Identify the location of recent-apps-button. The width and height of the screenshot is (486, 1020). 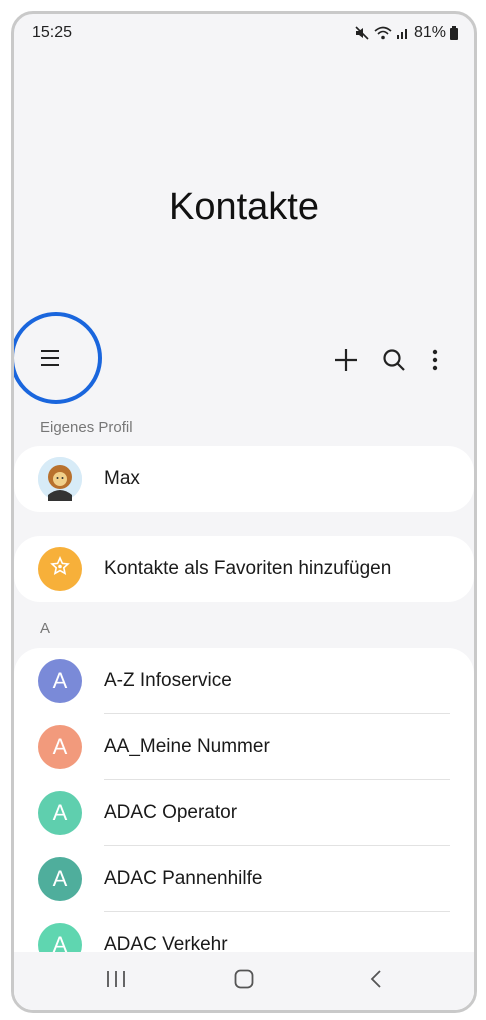
(116, 981).